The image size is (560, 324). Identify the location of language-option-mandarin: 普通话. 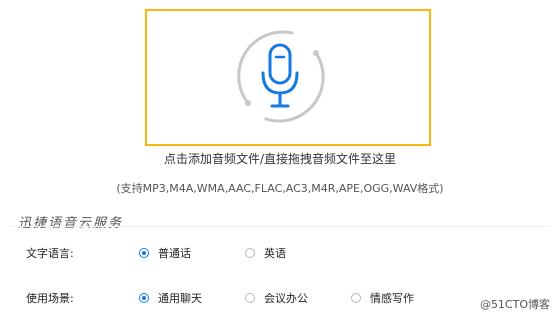
(165, 253).